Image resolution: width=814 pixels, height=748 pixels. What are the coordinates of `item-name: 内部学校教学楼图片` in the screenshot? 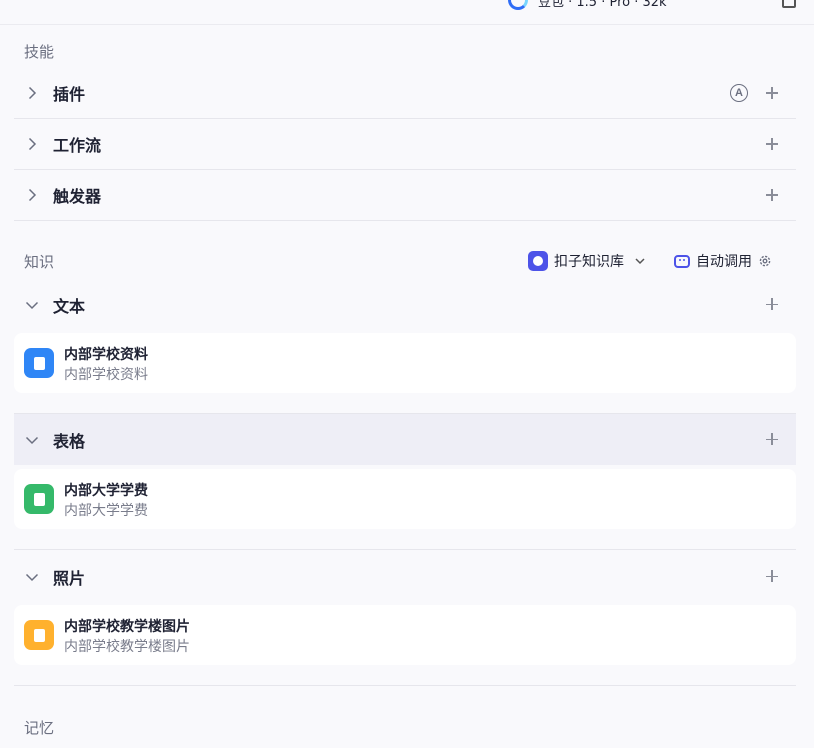 It's located at (127, 627).